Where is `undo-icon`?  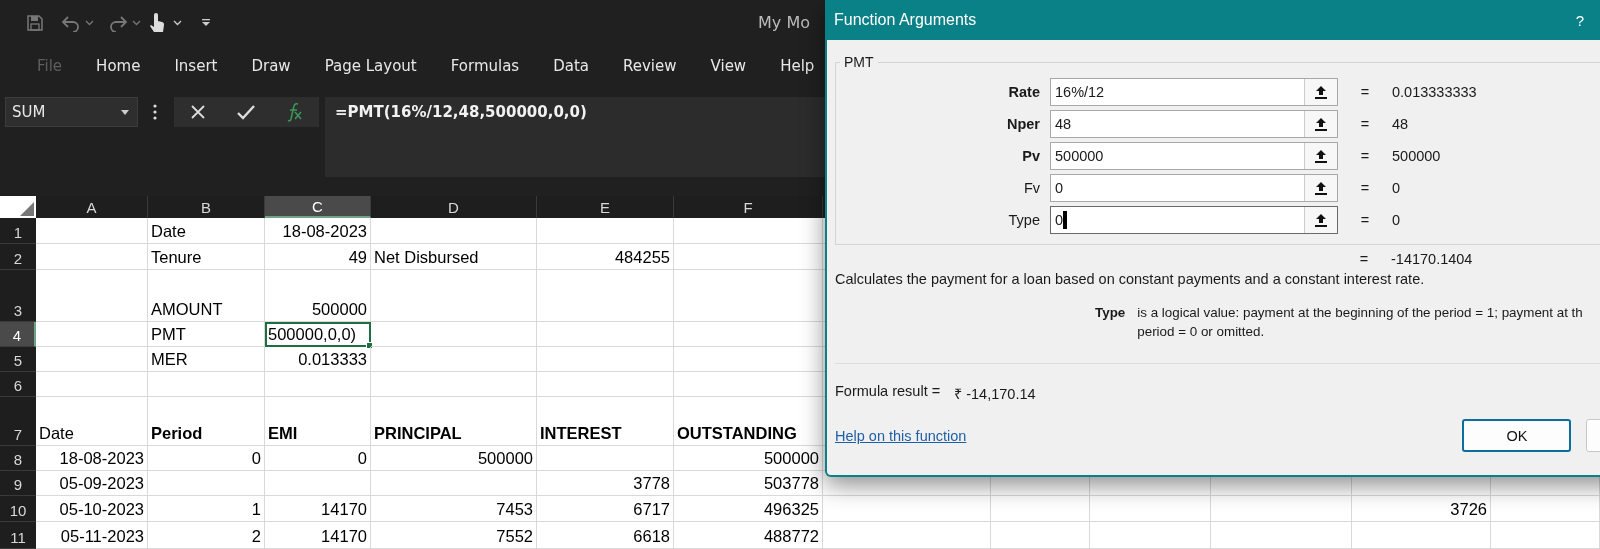 undo-icon is located at coordinates (71, 22).